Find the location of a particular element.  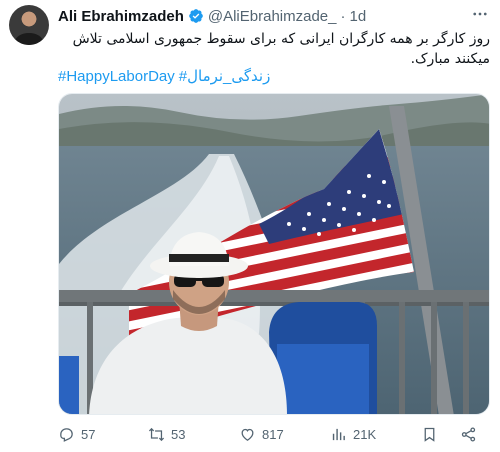

views-button: 21K is located at coordinates (353, 434).